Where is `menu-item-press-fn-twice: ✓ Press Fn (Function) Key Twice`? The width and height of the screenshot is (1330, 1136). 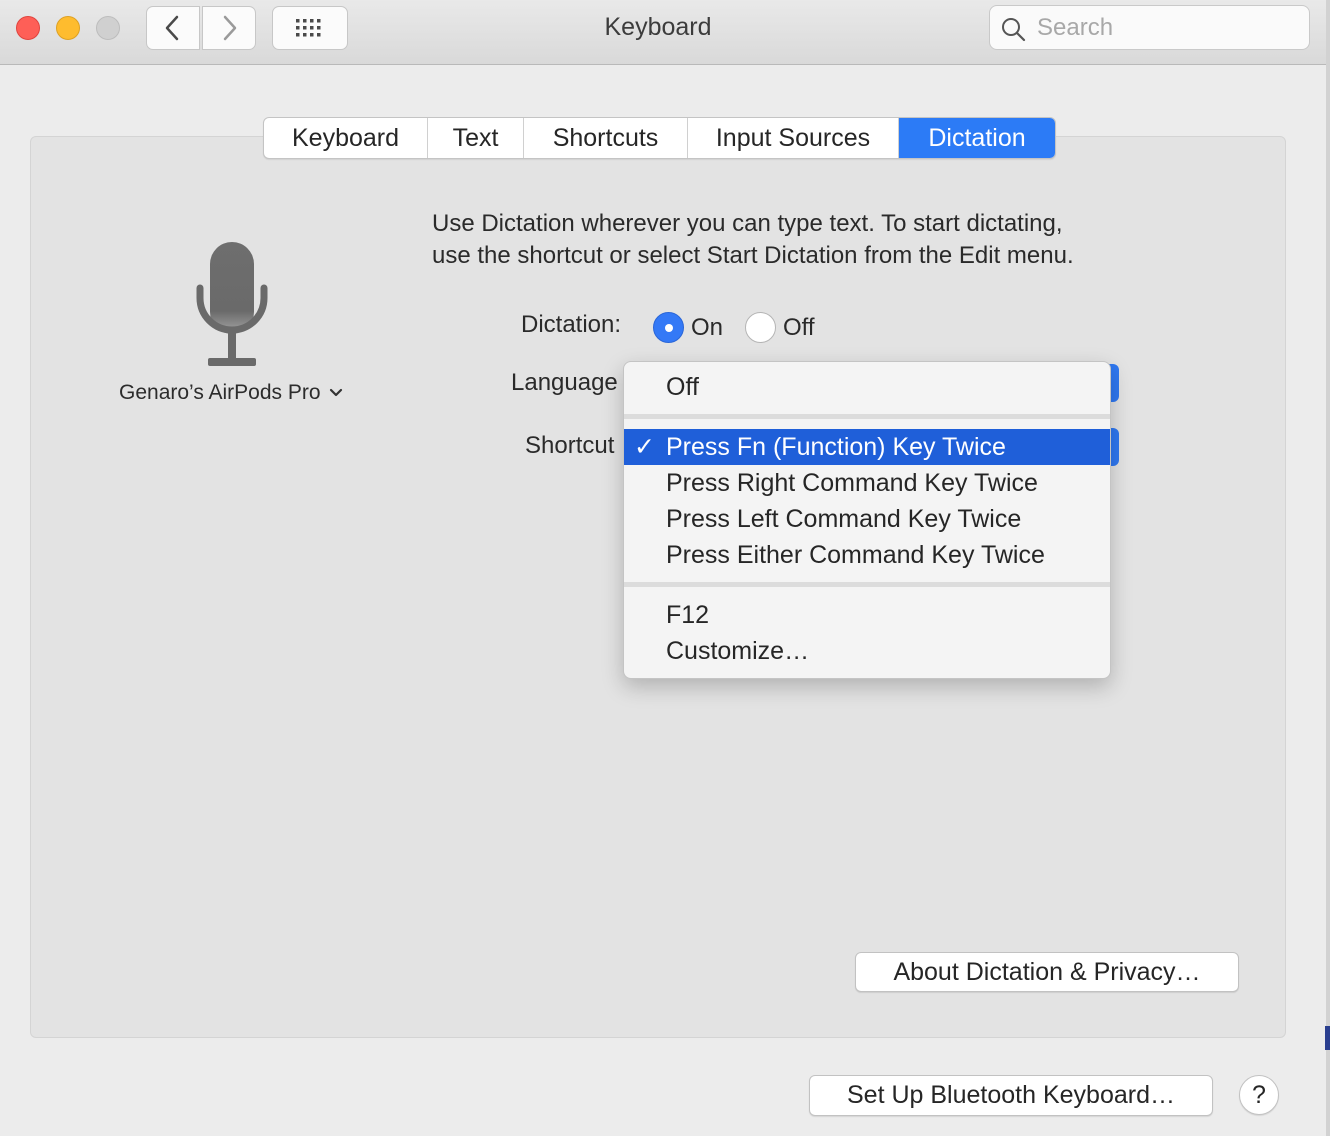
menu-item-press-fn-twice: ✓ Press Fn (Function) Key Twice is located at coordinates (867, 447).